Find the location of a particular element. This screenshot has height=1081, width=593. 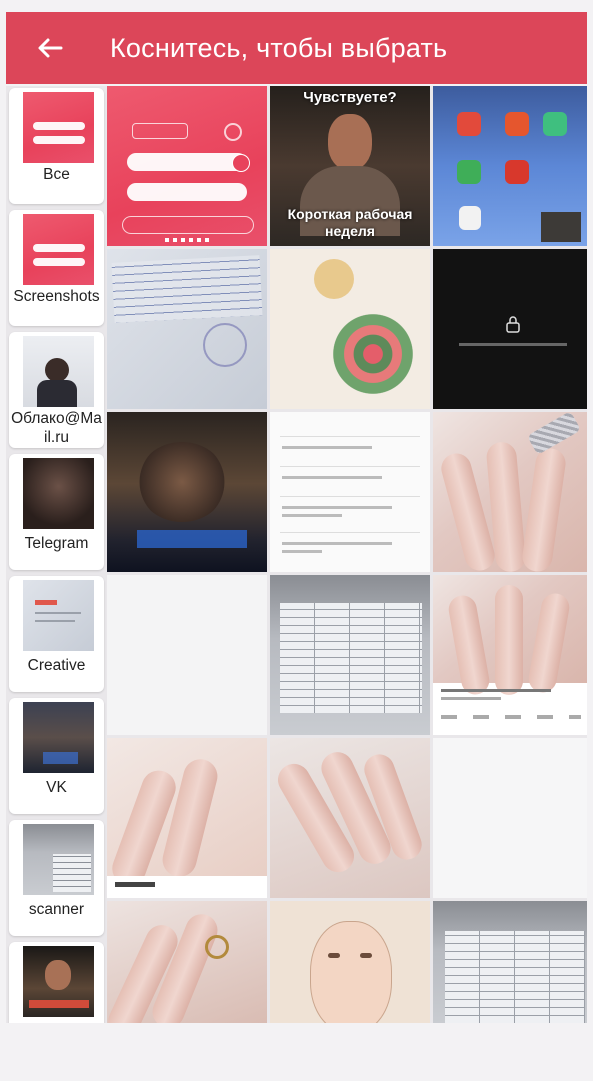

album-vk: VK is located at coordinates (56, 756).